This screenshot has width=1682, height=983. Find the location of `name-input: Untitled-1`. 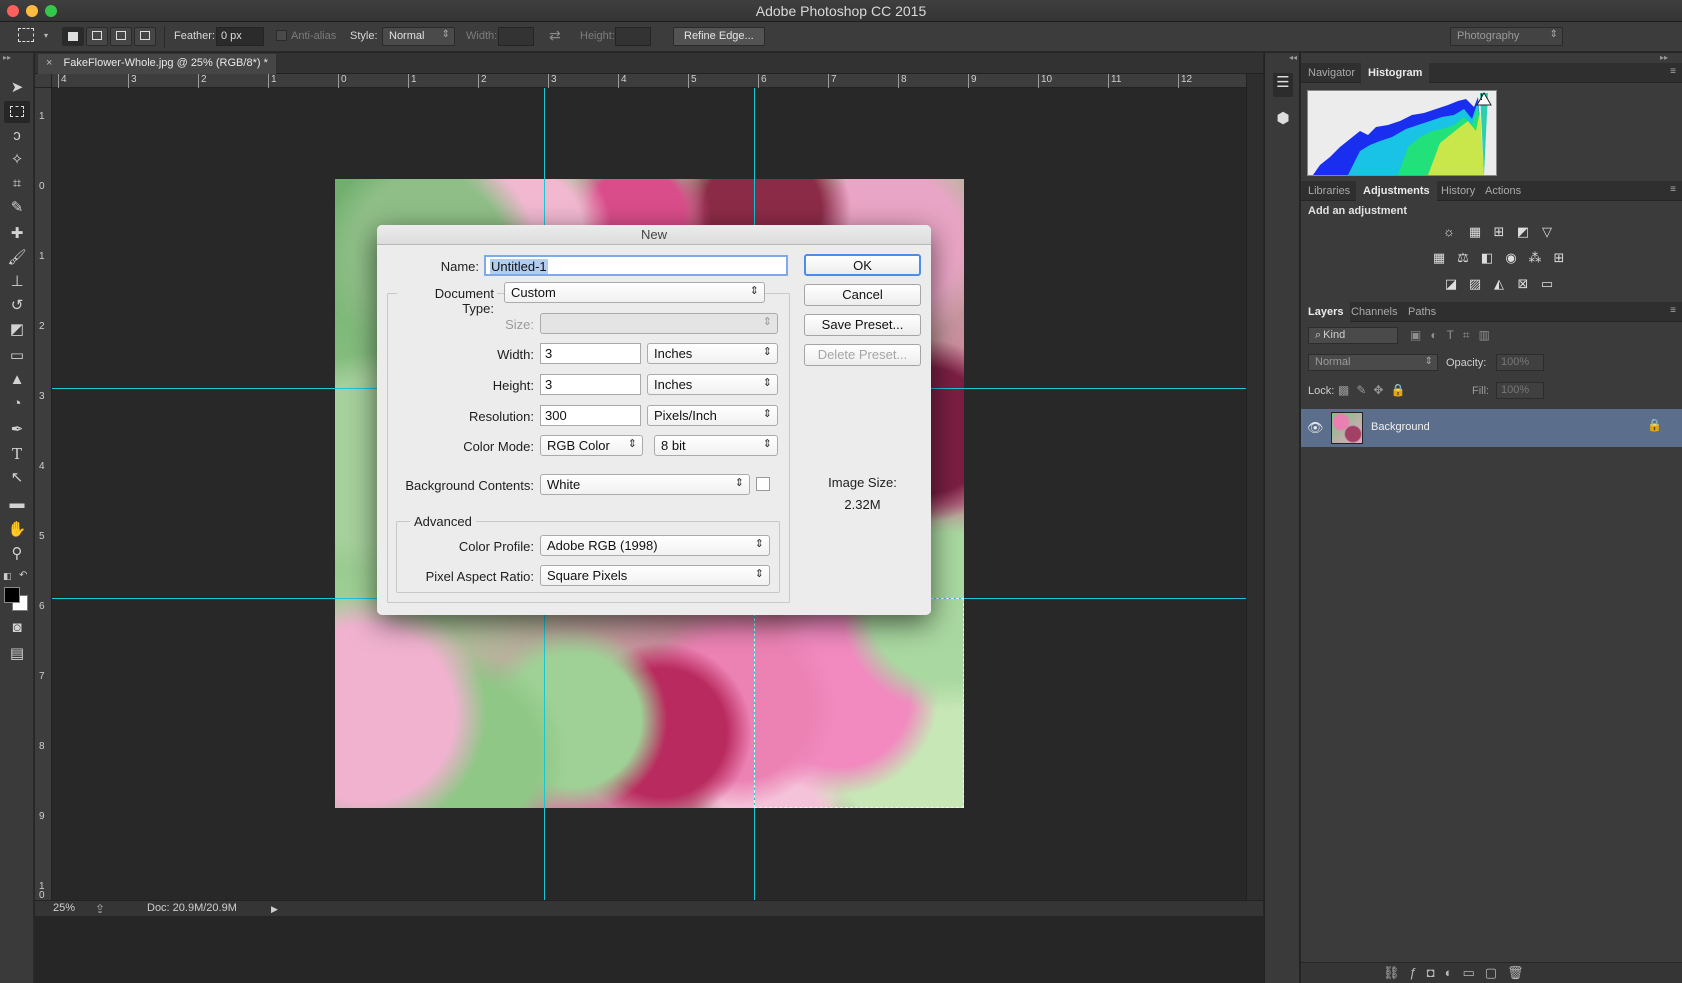

name-input: Untitled-1 is located at coordinates (636, 265).